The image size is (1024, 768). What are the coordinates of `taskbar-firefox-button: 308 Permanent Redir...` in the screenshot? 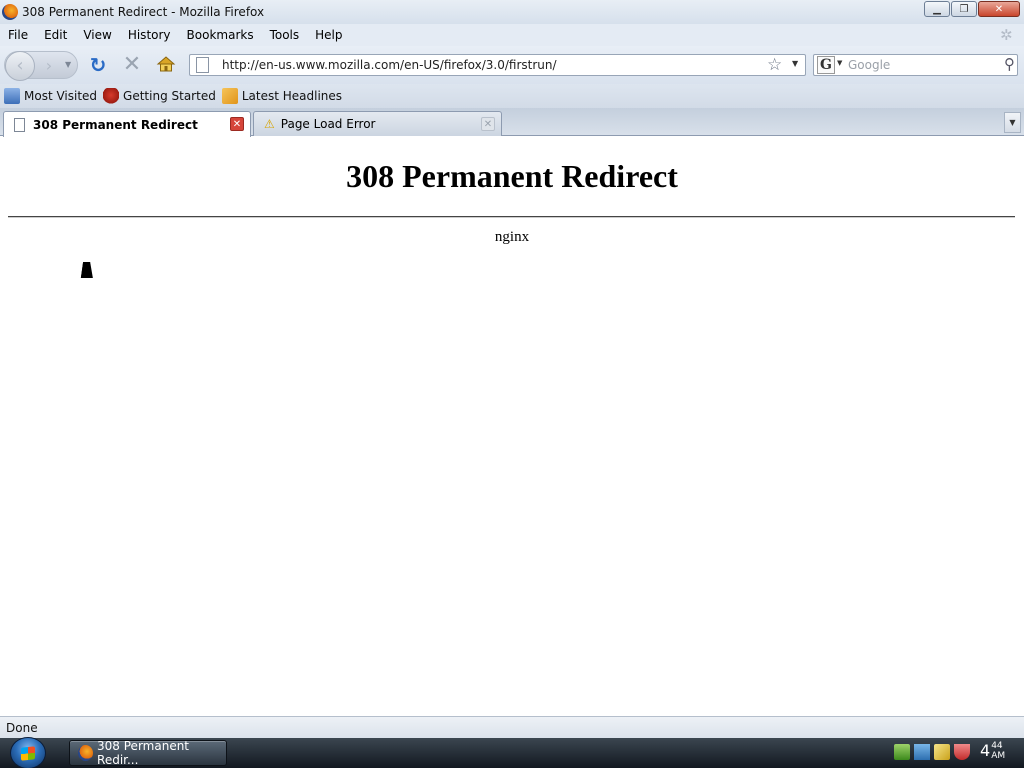 It's located at (148, 753).